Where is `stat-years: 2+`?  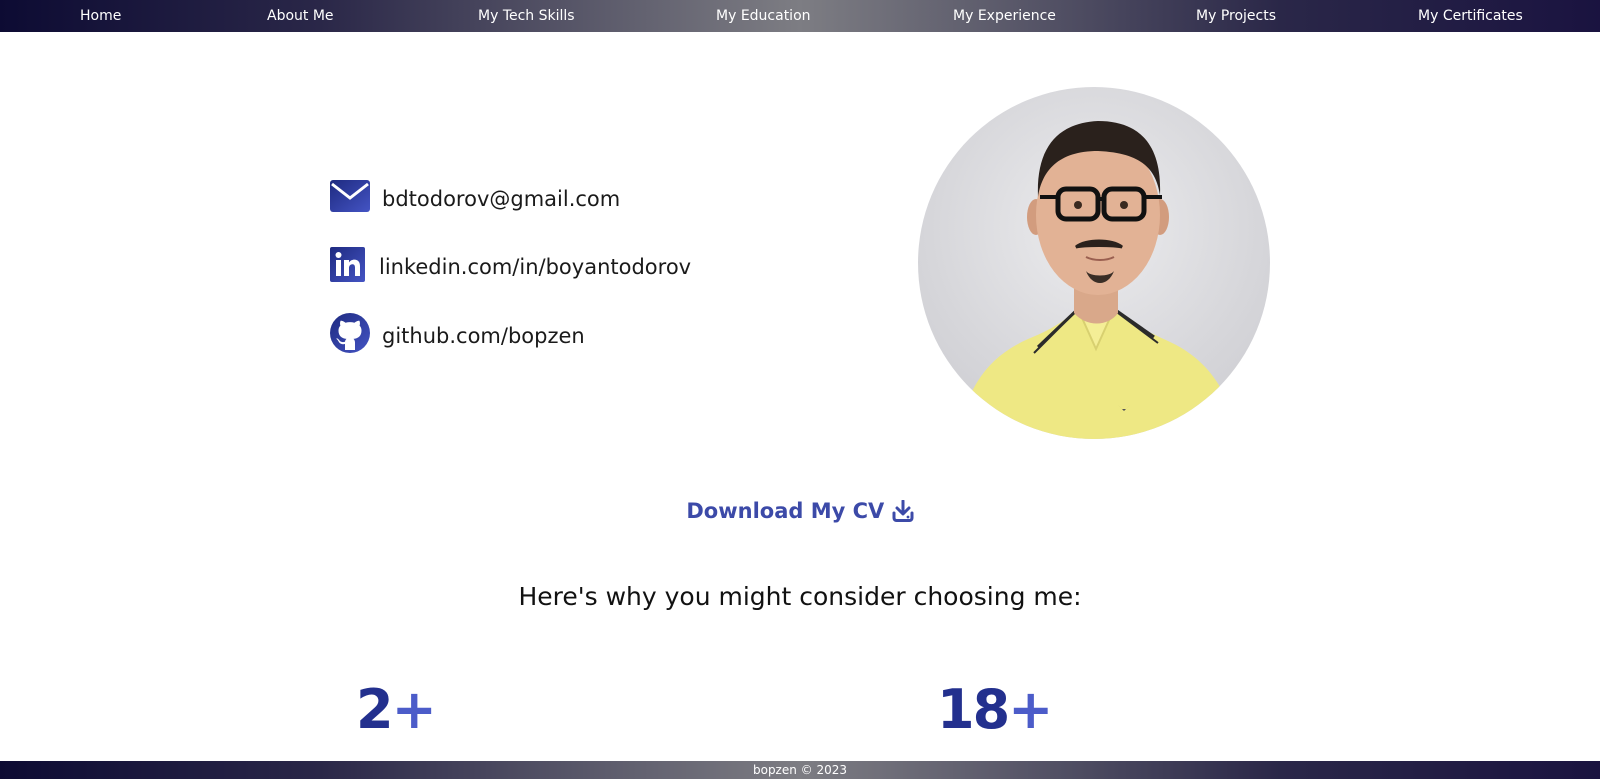 stat-years: 2+ is located at coordinates (396, 710).